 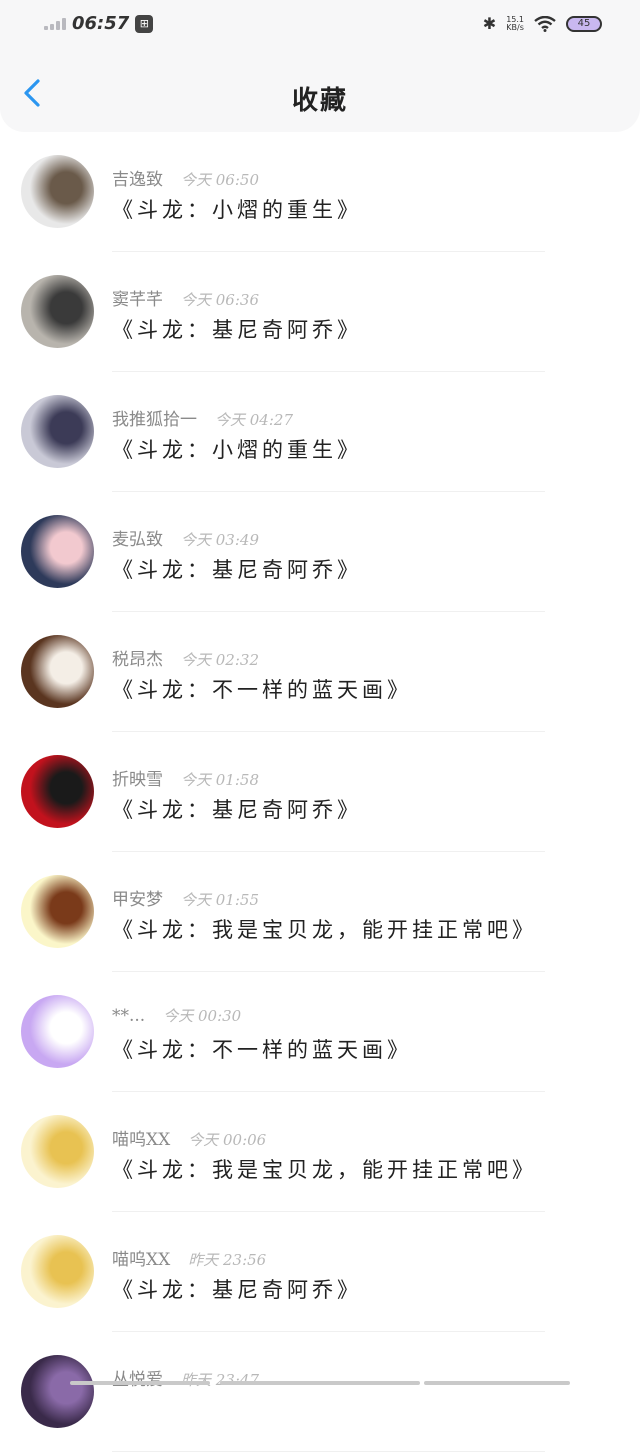 I want to click on net-speed-unit: KB/s, so click(x=515, y=28).